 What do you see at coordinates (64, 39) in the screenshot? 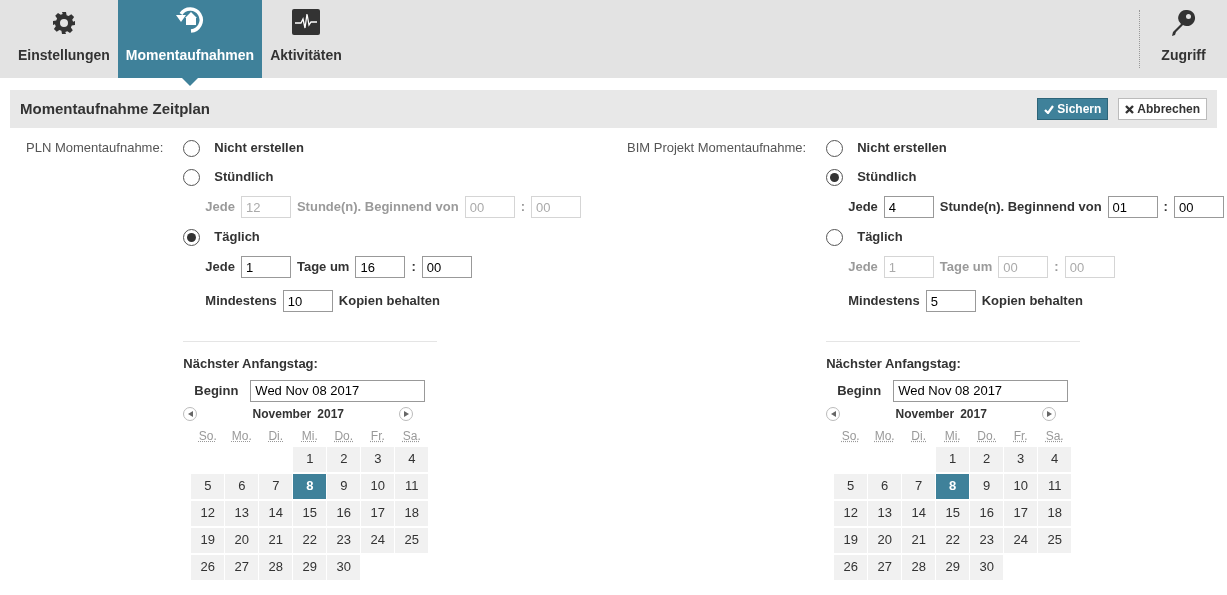
I see `nav-tab: Einstellungen` at bounding box center [64, 39].